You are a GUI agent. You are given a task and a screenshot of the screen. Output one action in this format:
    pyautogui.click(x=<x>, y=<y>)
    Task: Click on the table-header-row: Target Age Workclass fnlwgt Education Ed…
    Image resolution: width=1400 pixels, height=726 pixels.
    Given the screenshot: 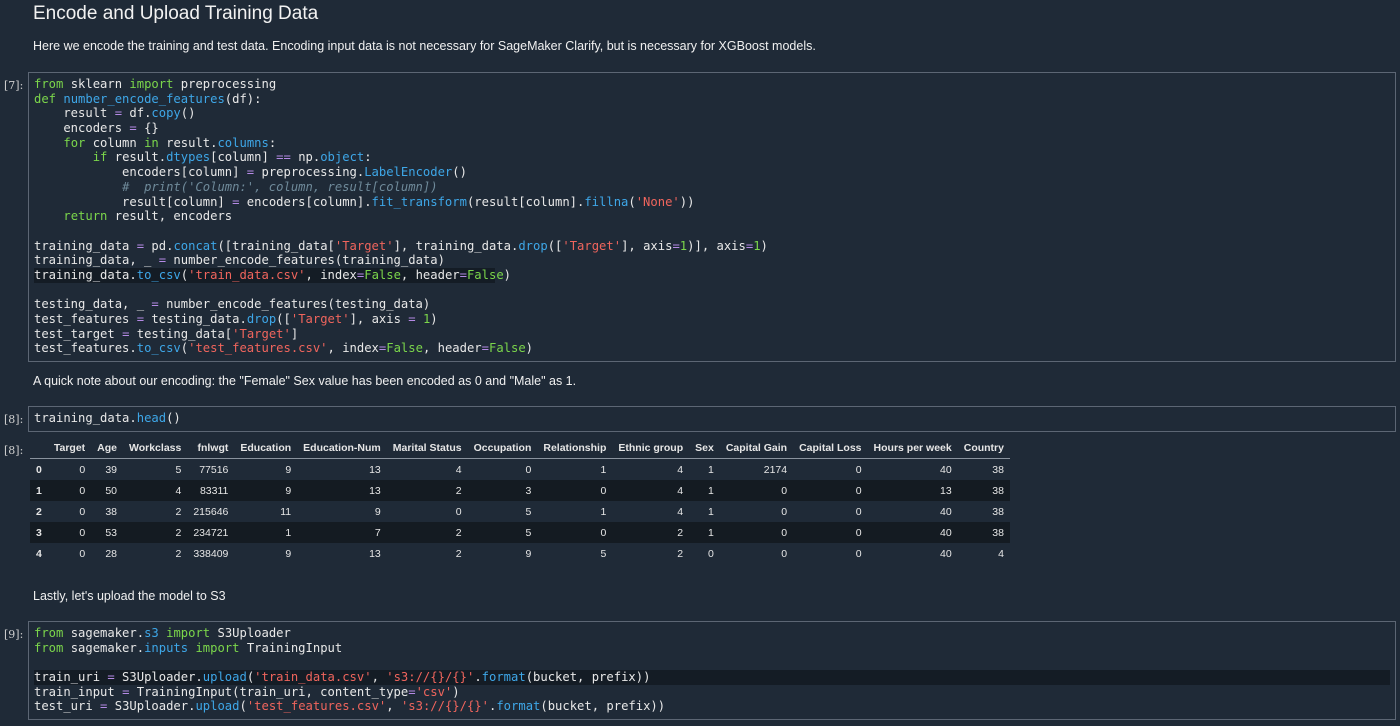 What is the action you would take?
    pyautogui.click(x=520, y=448)
    